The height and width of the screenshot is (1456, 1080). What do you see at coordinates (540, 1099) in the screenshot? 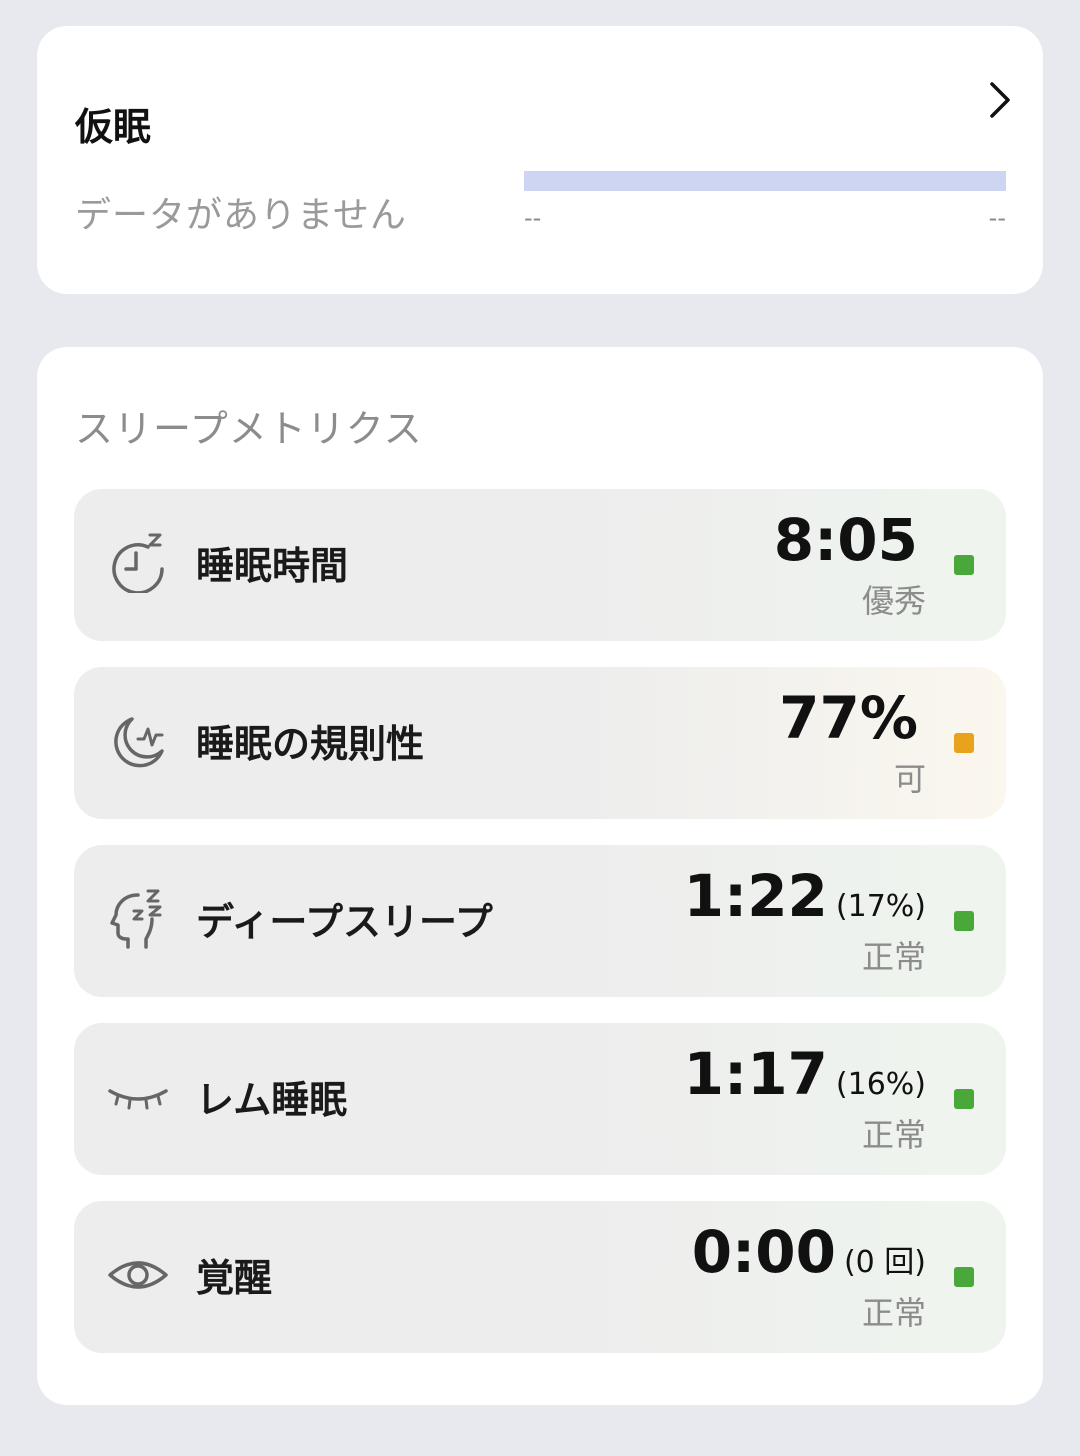
I see `metric-row-rem-sleep: レム睡眠 1:17 (16%) 正常` at bounding box center [540, 1099].